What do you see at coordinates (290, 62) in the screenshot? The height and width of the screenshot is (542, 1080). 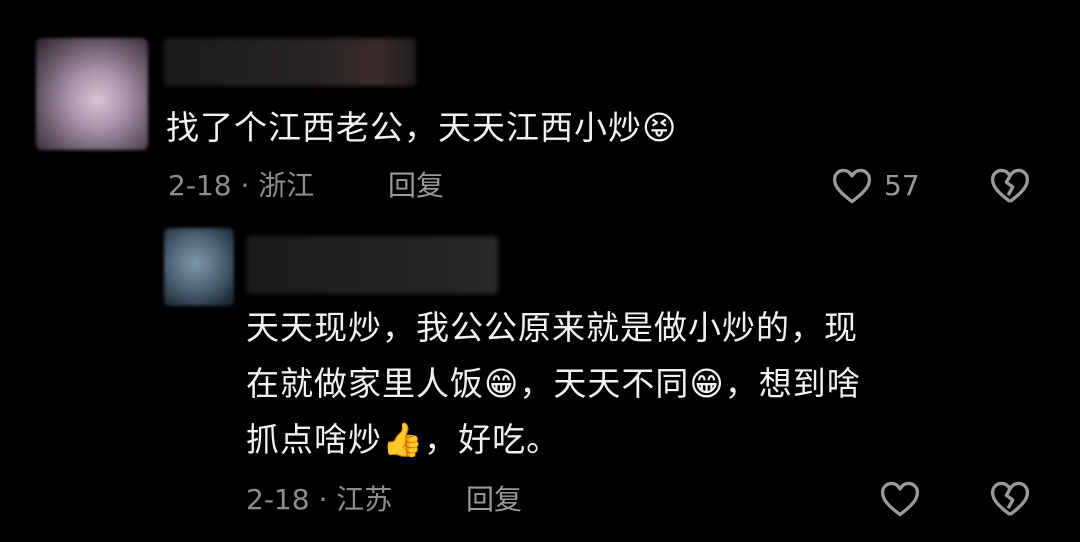 I see `commenter-name-blurred` at bounding box center [290, 62].